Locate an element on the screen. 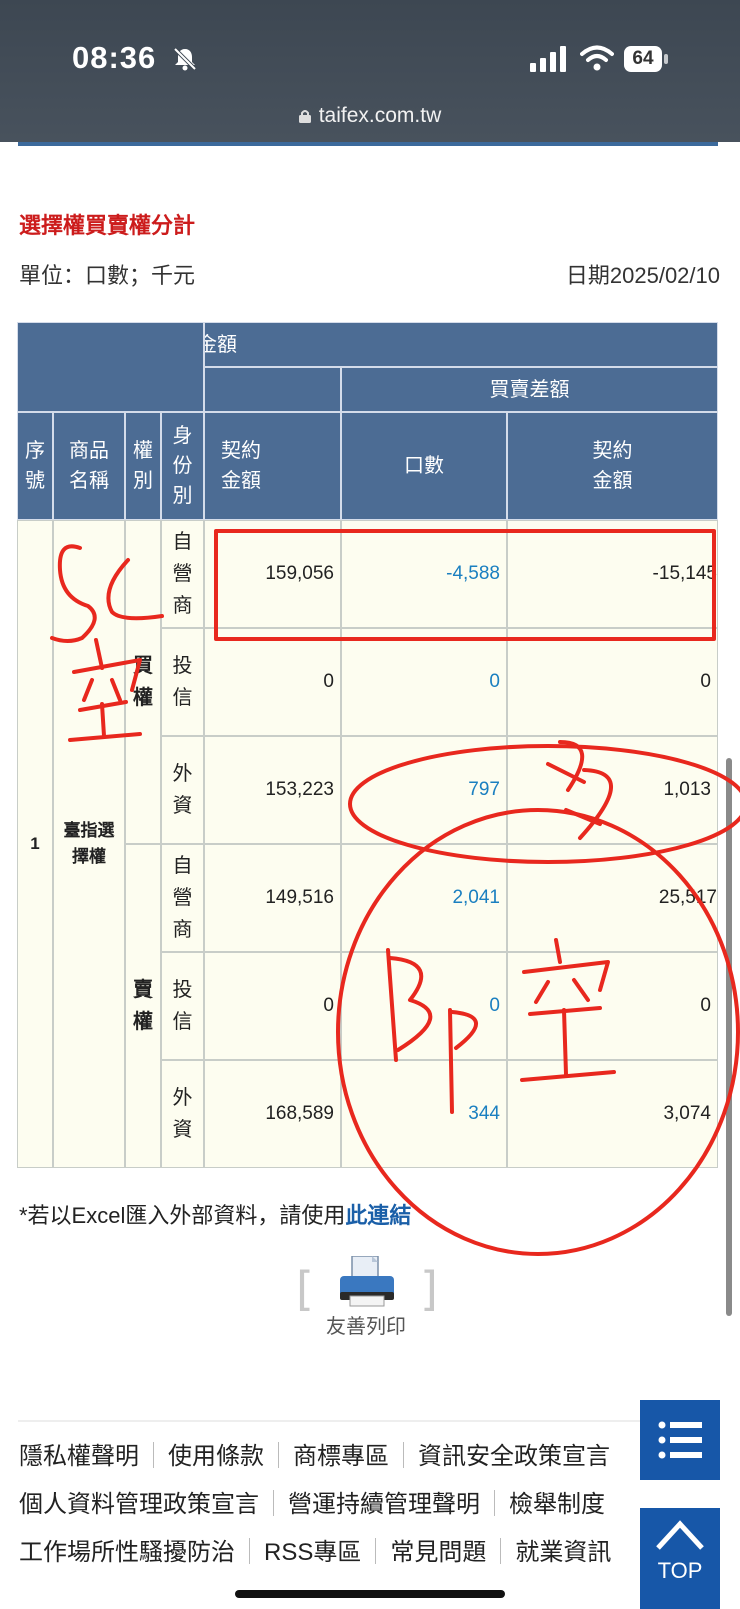 This screenshot has width=740, height=1609. battery-level: 64 is located at coordinates (643, 59).